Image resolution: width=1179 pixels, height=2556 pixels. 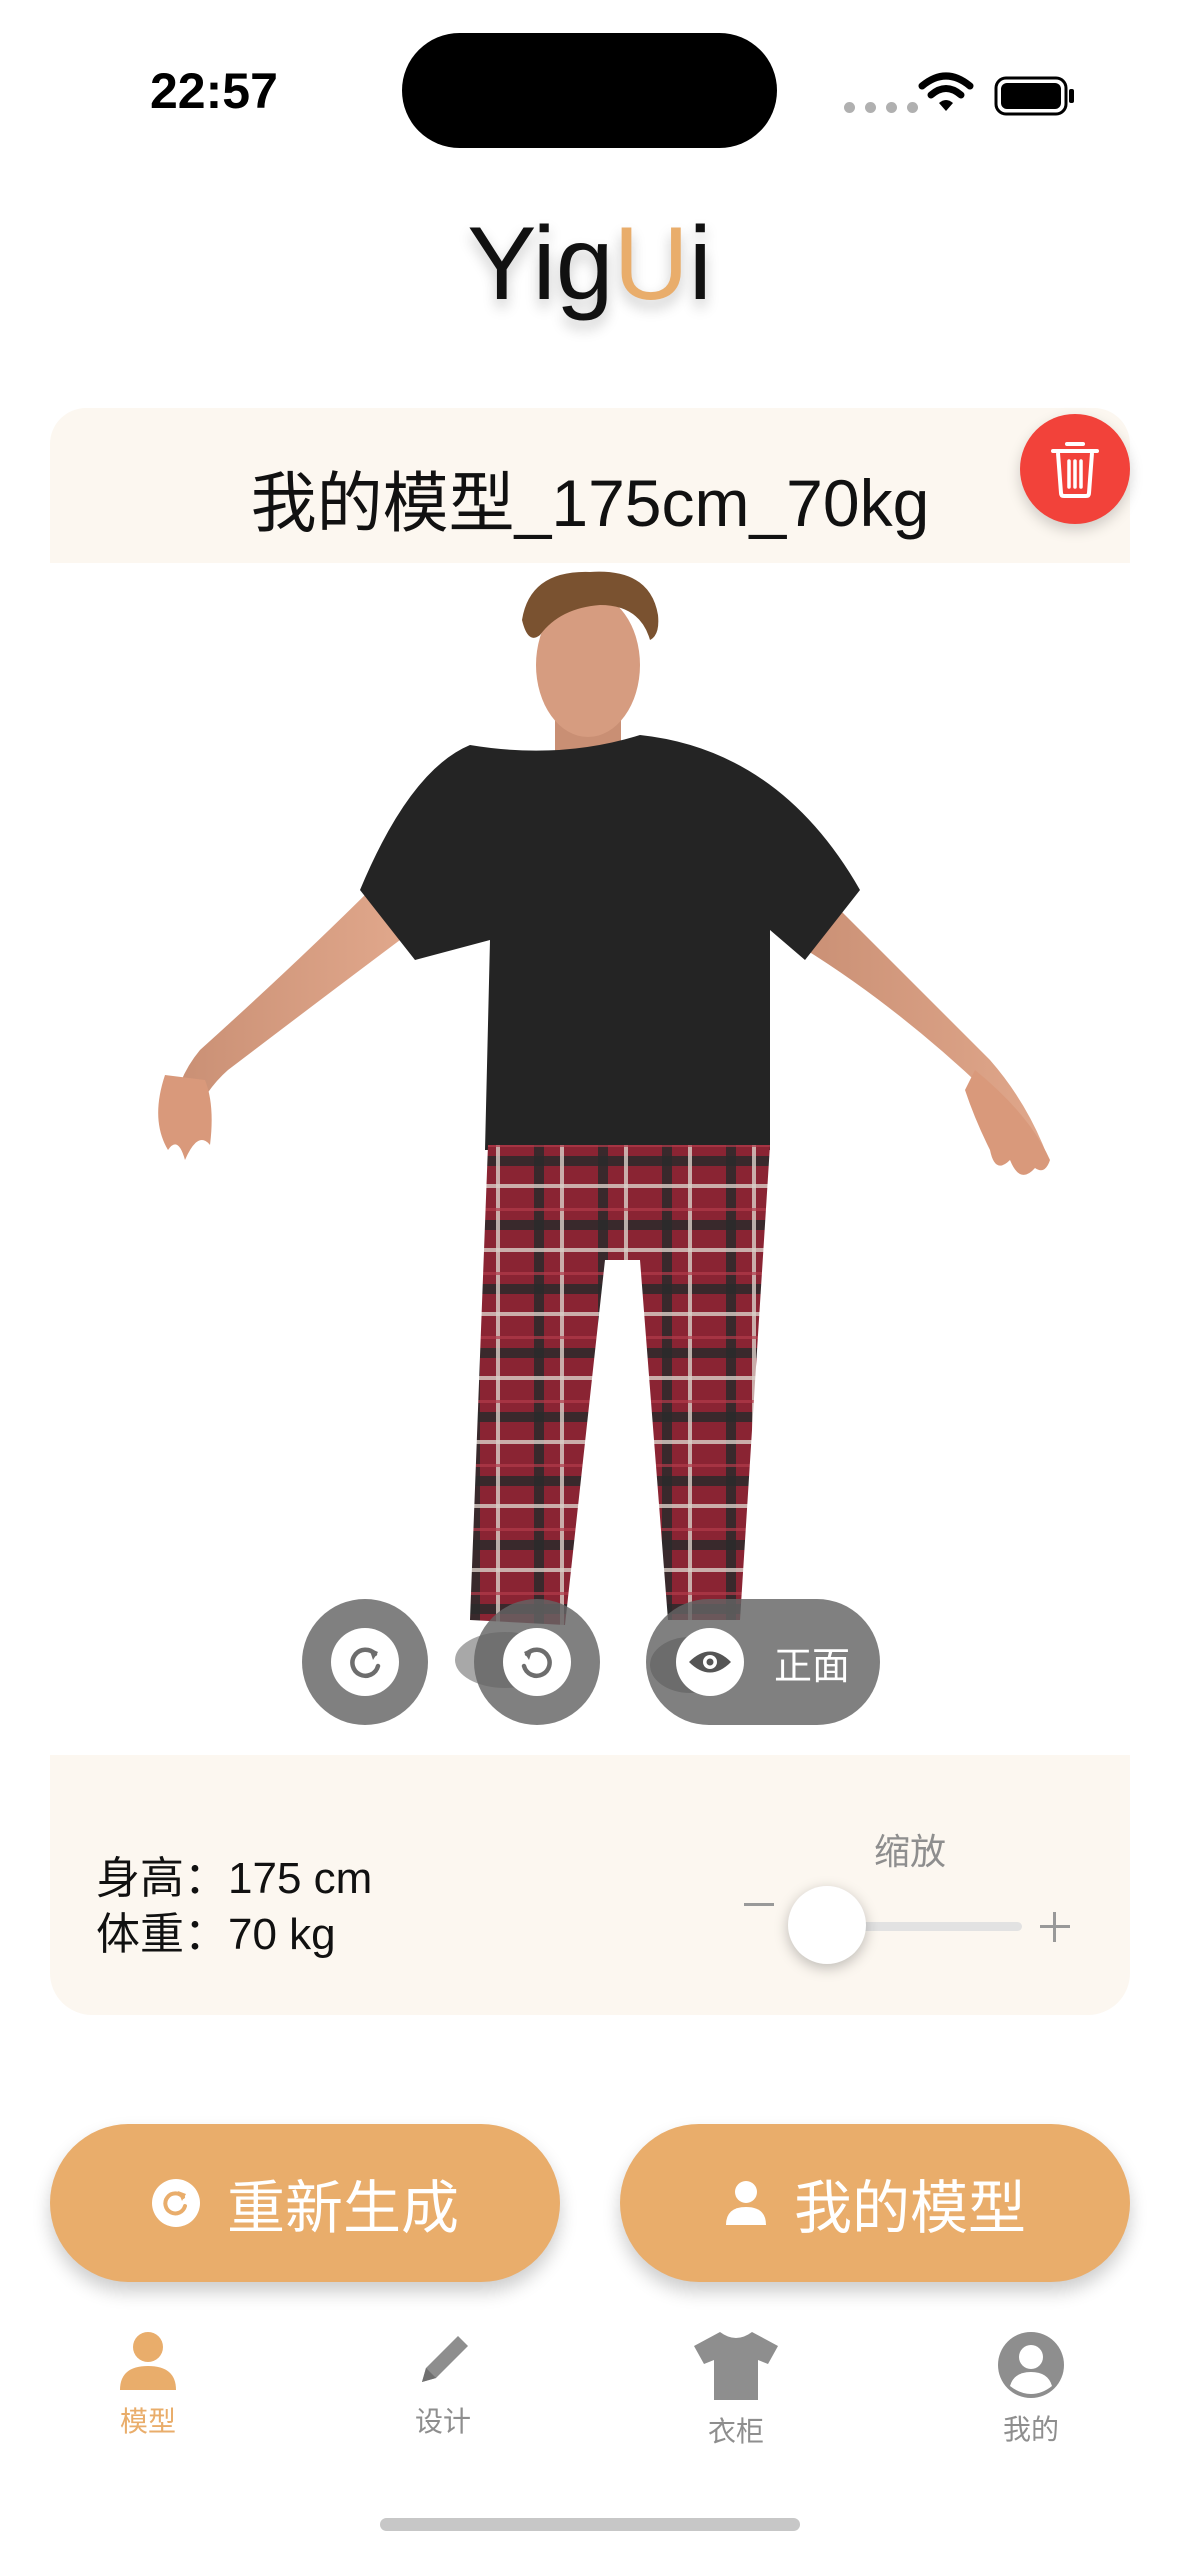 I want to click on eye-icon, so click(x=710, y=1662).